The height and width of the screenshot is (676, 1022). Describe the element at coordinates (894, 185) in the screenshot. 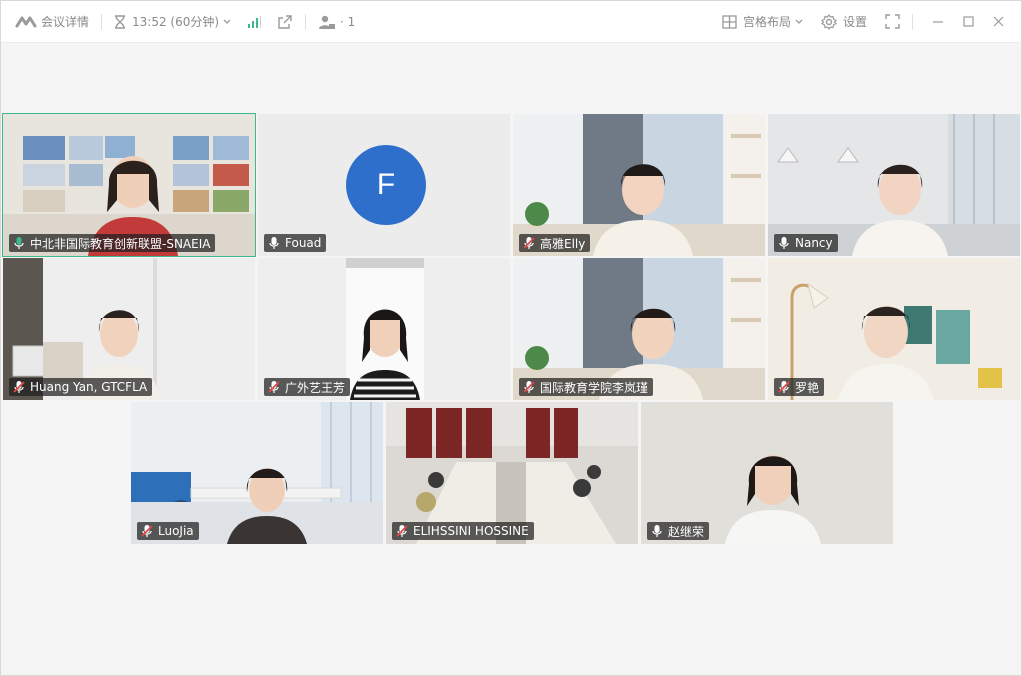

I see `video-tile: Nancy` at that location.